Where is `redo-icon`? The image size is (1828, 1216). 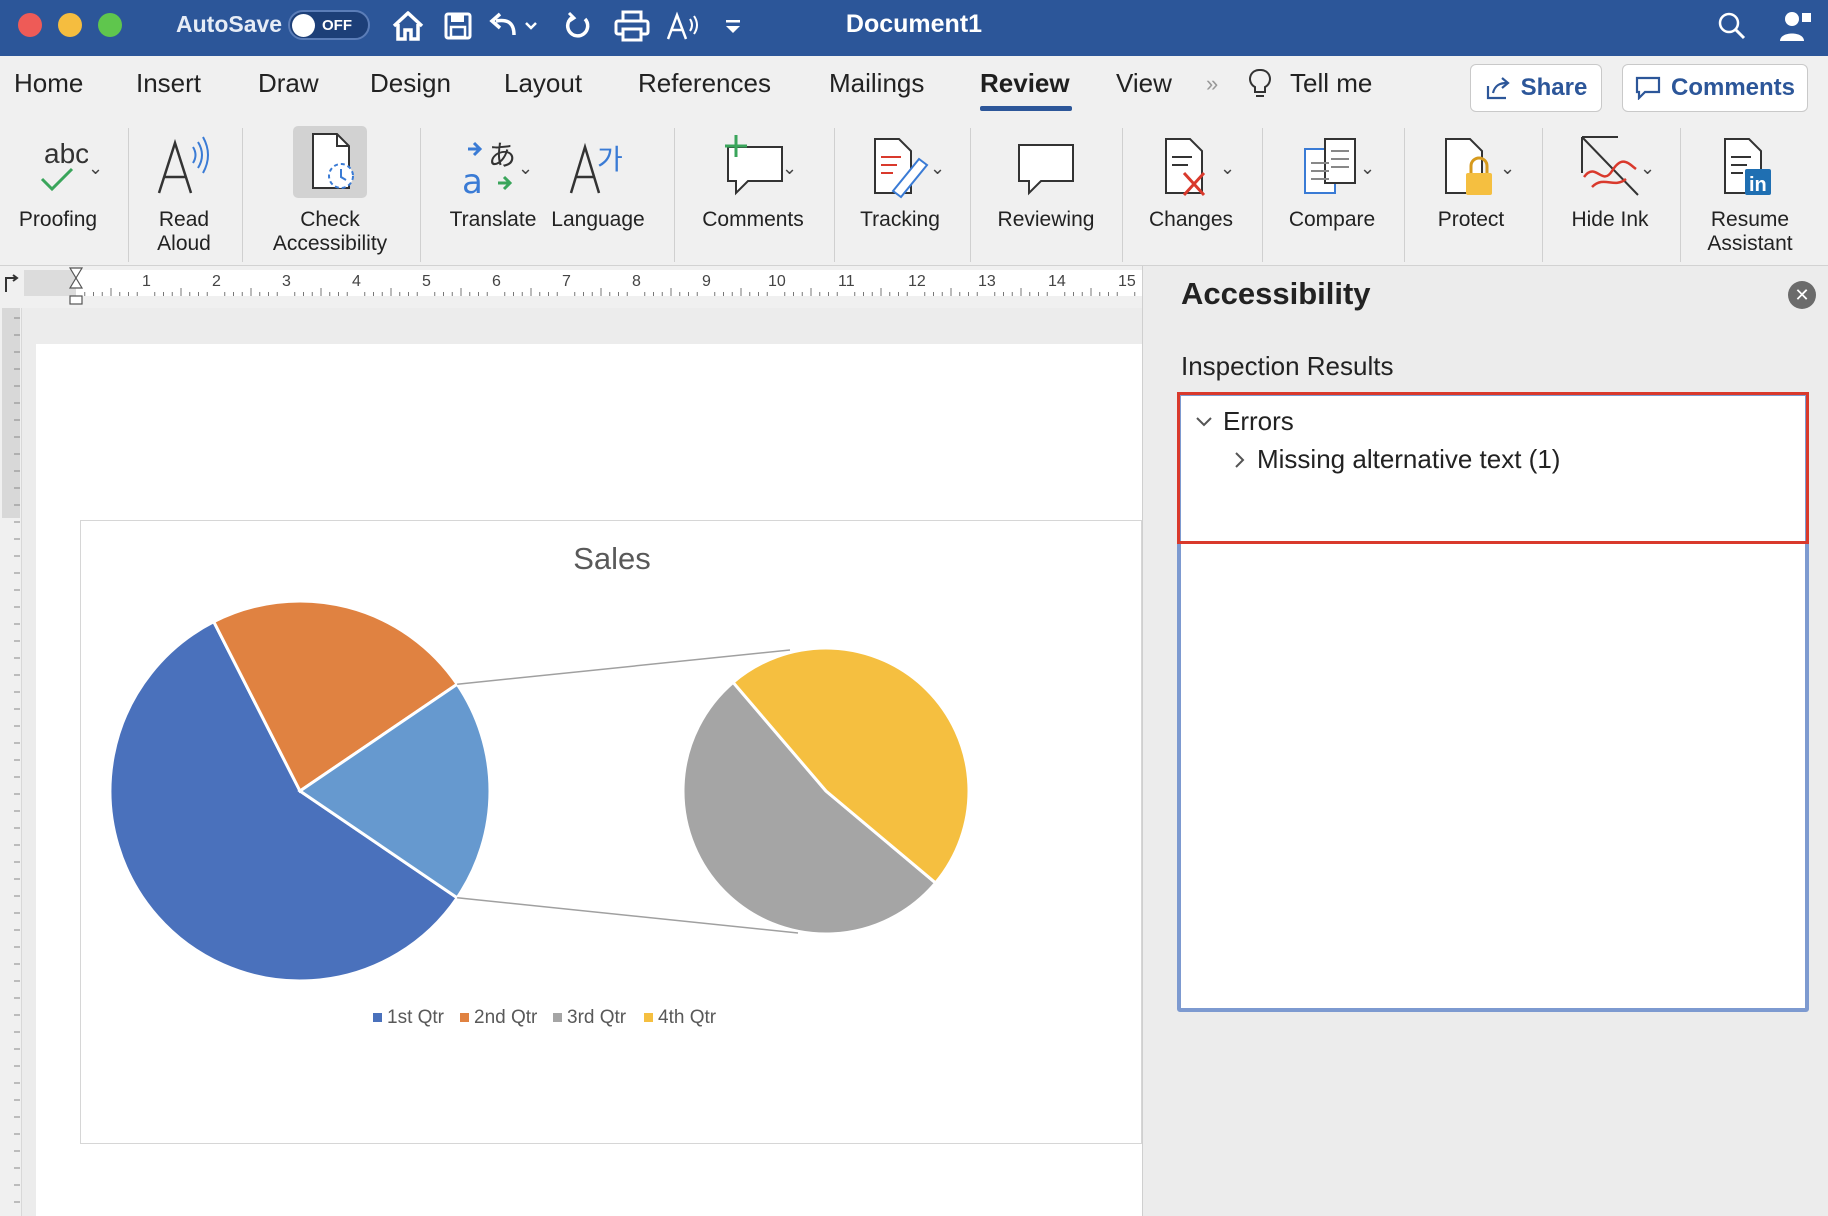
redo-icon is located at coordinates (578, 26).